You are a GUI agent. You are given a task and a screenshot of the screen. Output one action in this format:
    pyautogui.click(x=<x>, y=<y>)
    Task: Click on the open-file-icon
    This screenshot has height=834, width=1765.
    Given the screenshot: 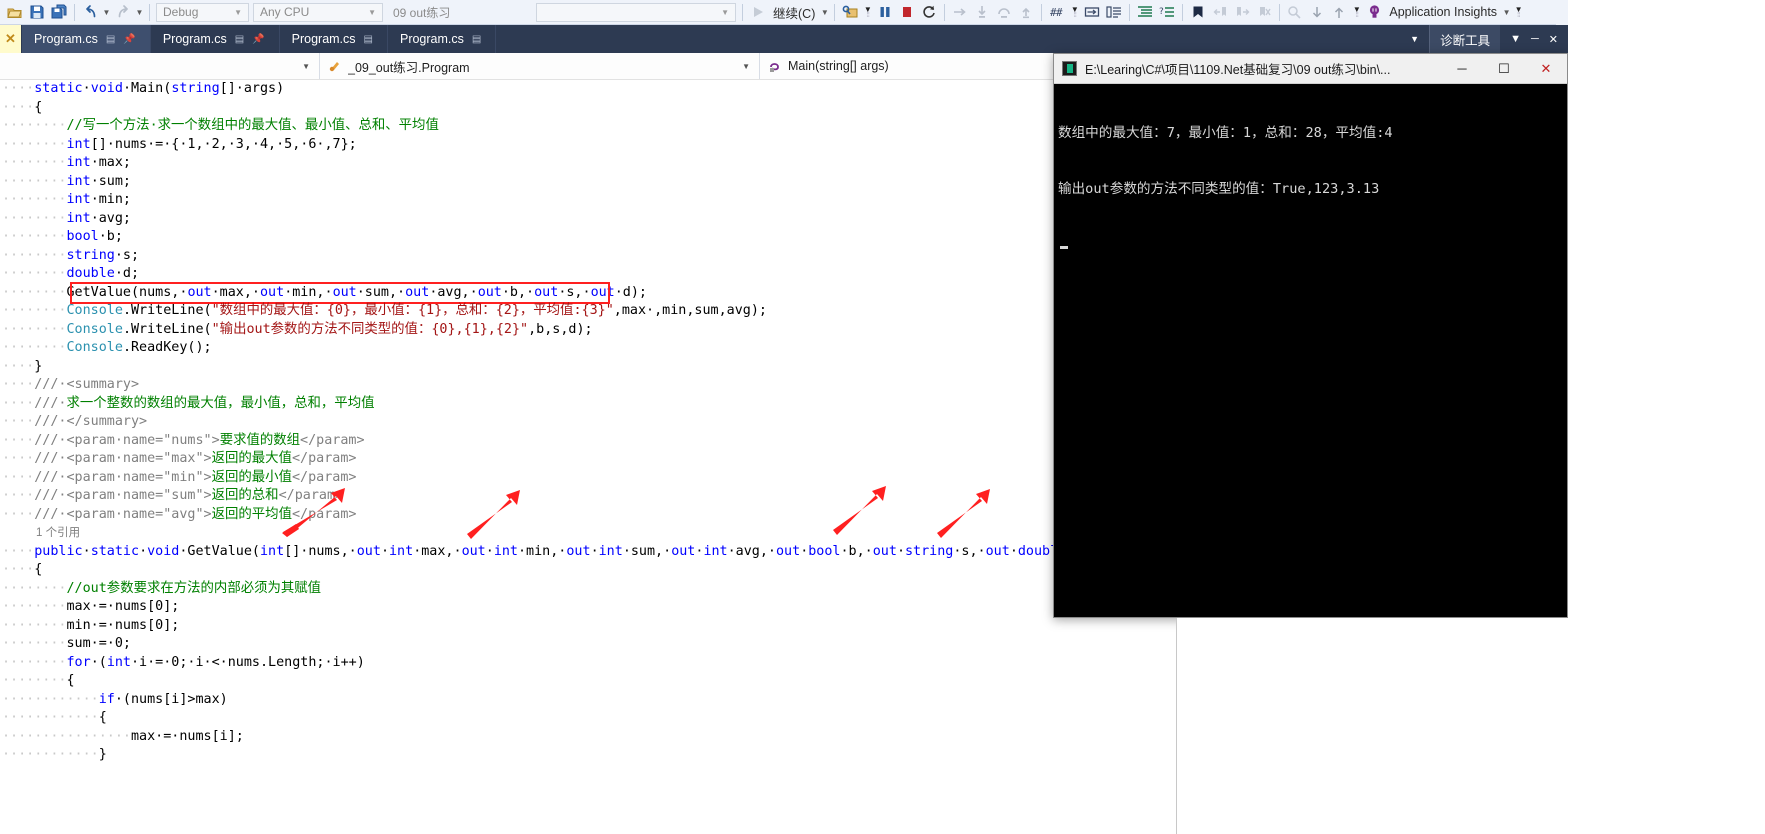 What is the action you would take?
    pyautogui.click(x=15, y=12)
    